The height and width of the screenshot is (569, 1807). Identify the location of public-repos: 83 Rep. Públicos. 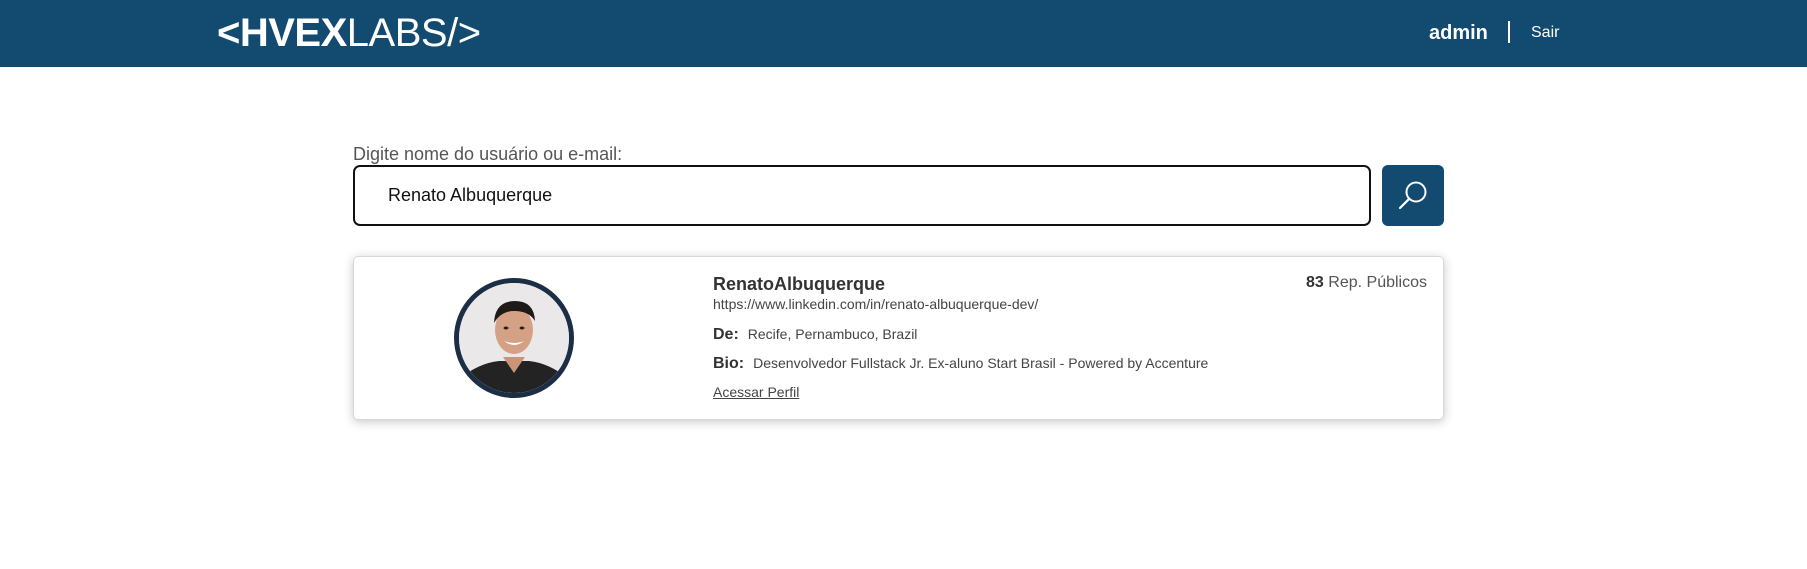
(1366, 283).